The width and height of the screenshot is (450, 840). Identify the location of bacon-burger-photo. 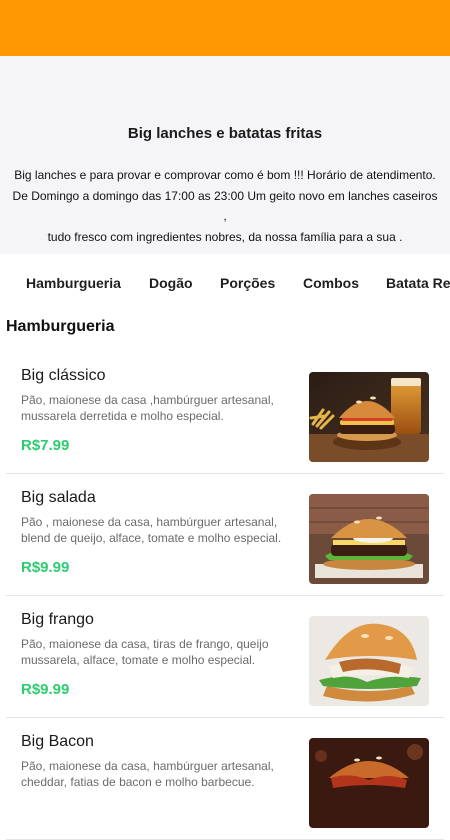
(369, 783).